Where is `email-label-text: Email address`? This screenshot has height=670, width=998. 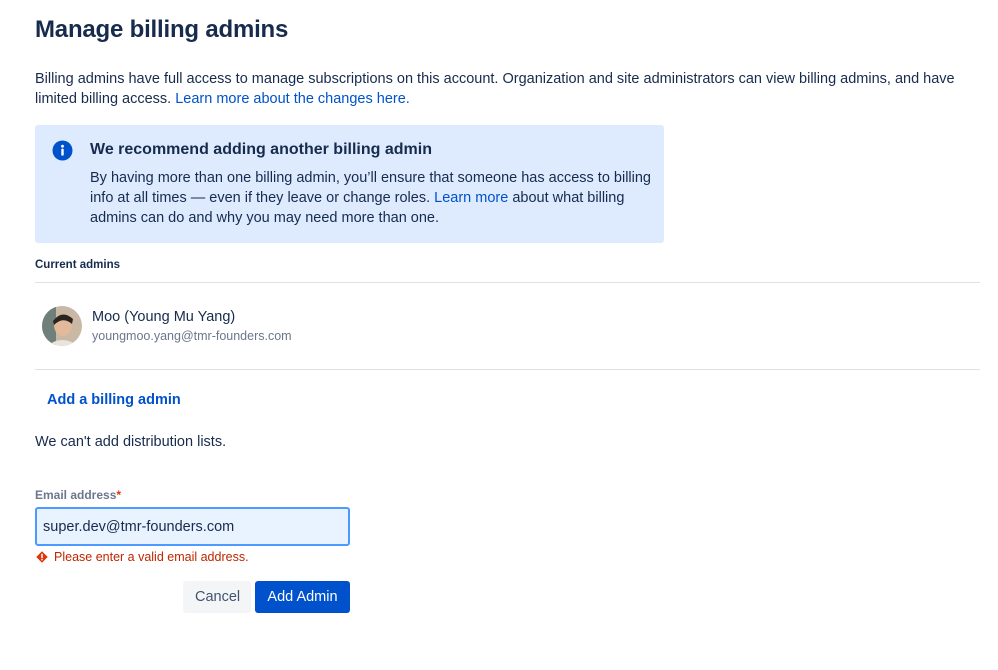
email-label-text: Email address is located at coordinates (76, 495).